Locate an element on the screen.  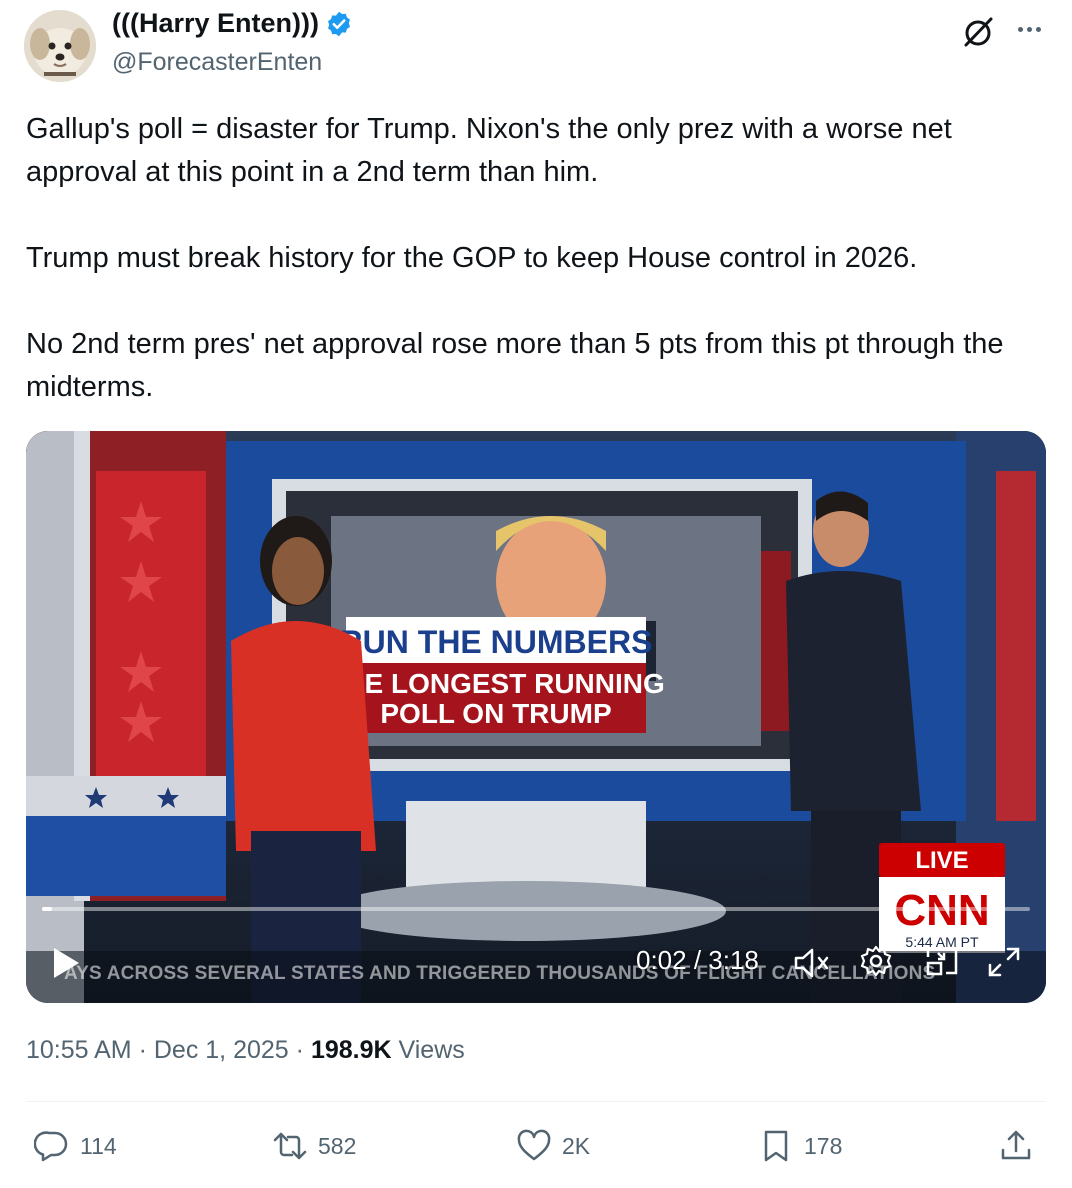
avatar-image is located at coordinates (60, 46).